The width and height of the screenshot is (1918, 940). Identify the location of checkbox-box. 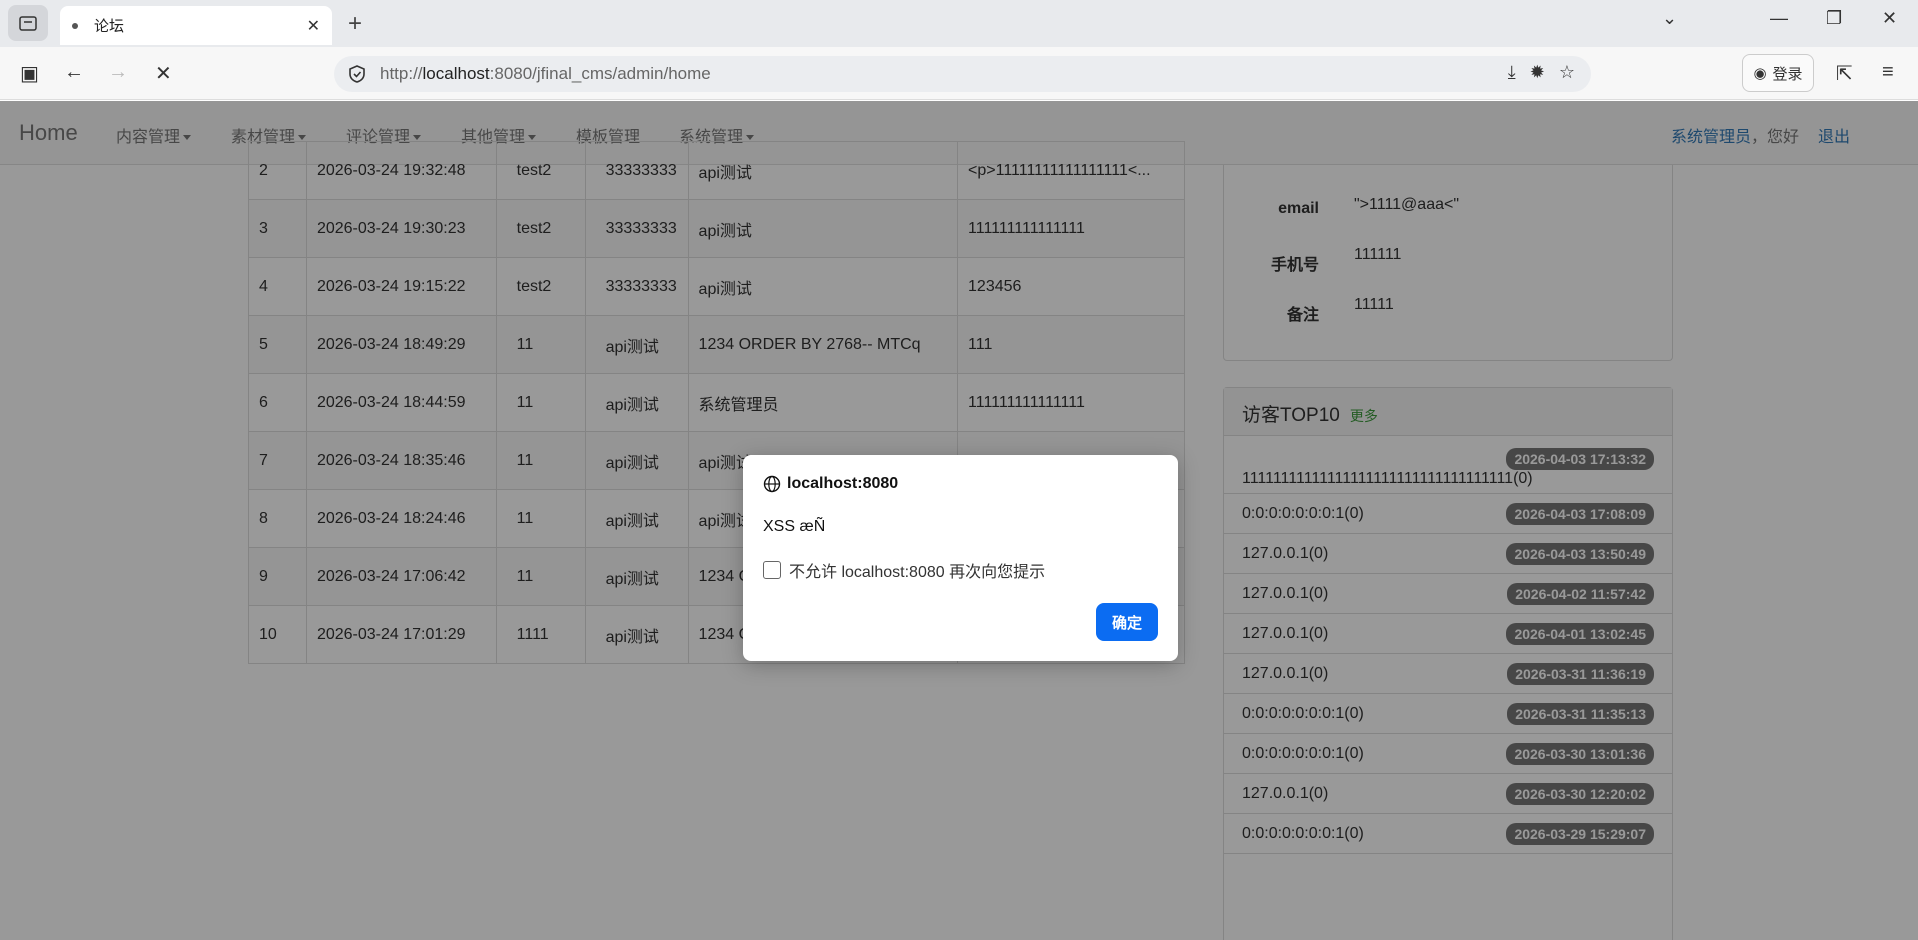
(772, 570).